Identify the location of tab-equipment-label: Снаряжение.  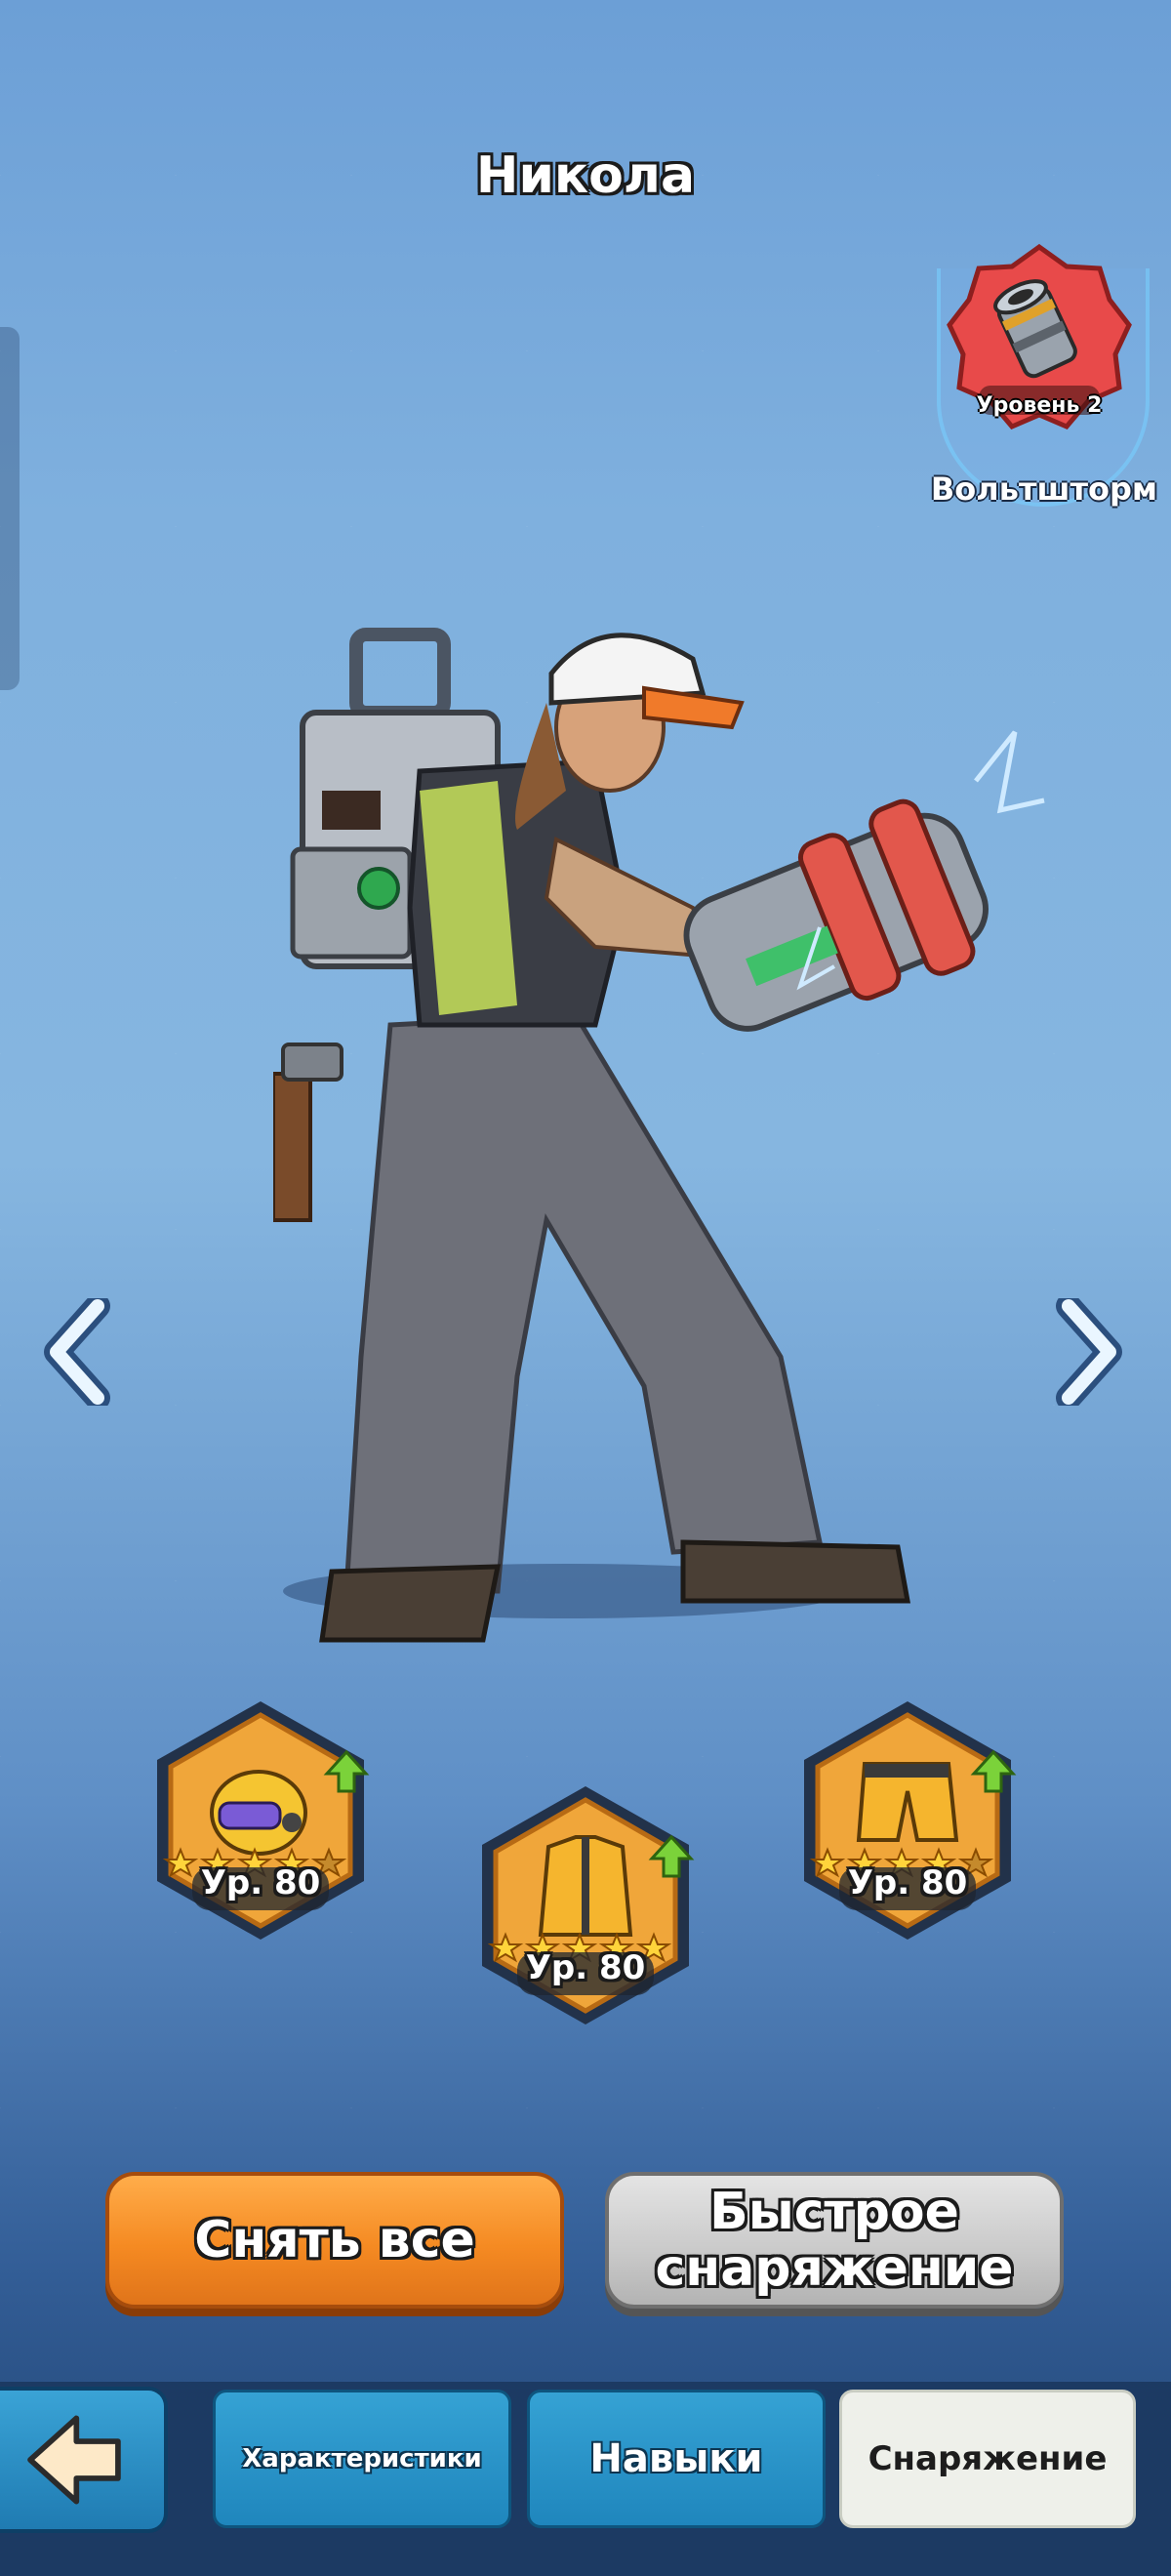
(988, 2458).